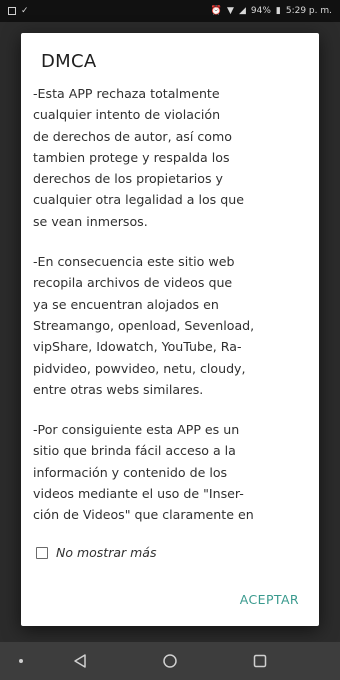  What do you see at coordinates (230, 11) in the screenshot?
I see `wifi-icon: ▼` at bounding box center [230, 11].